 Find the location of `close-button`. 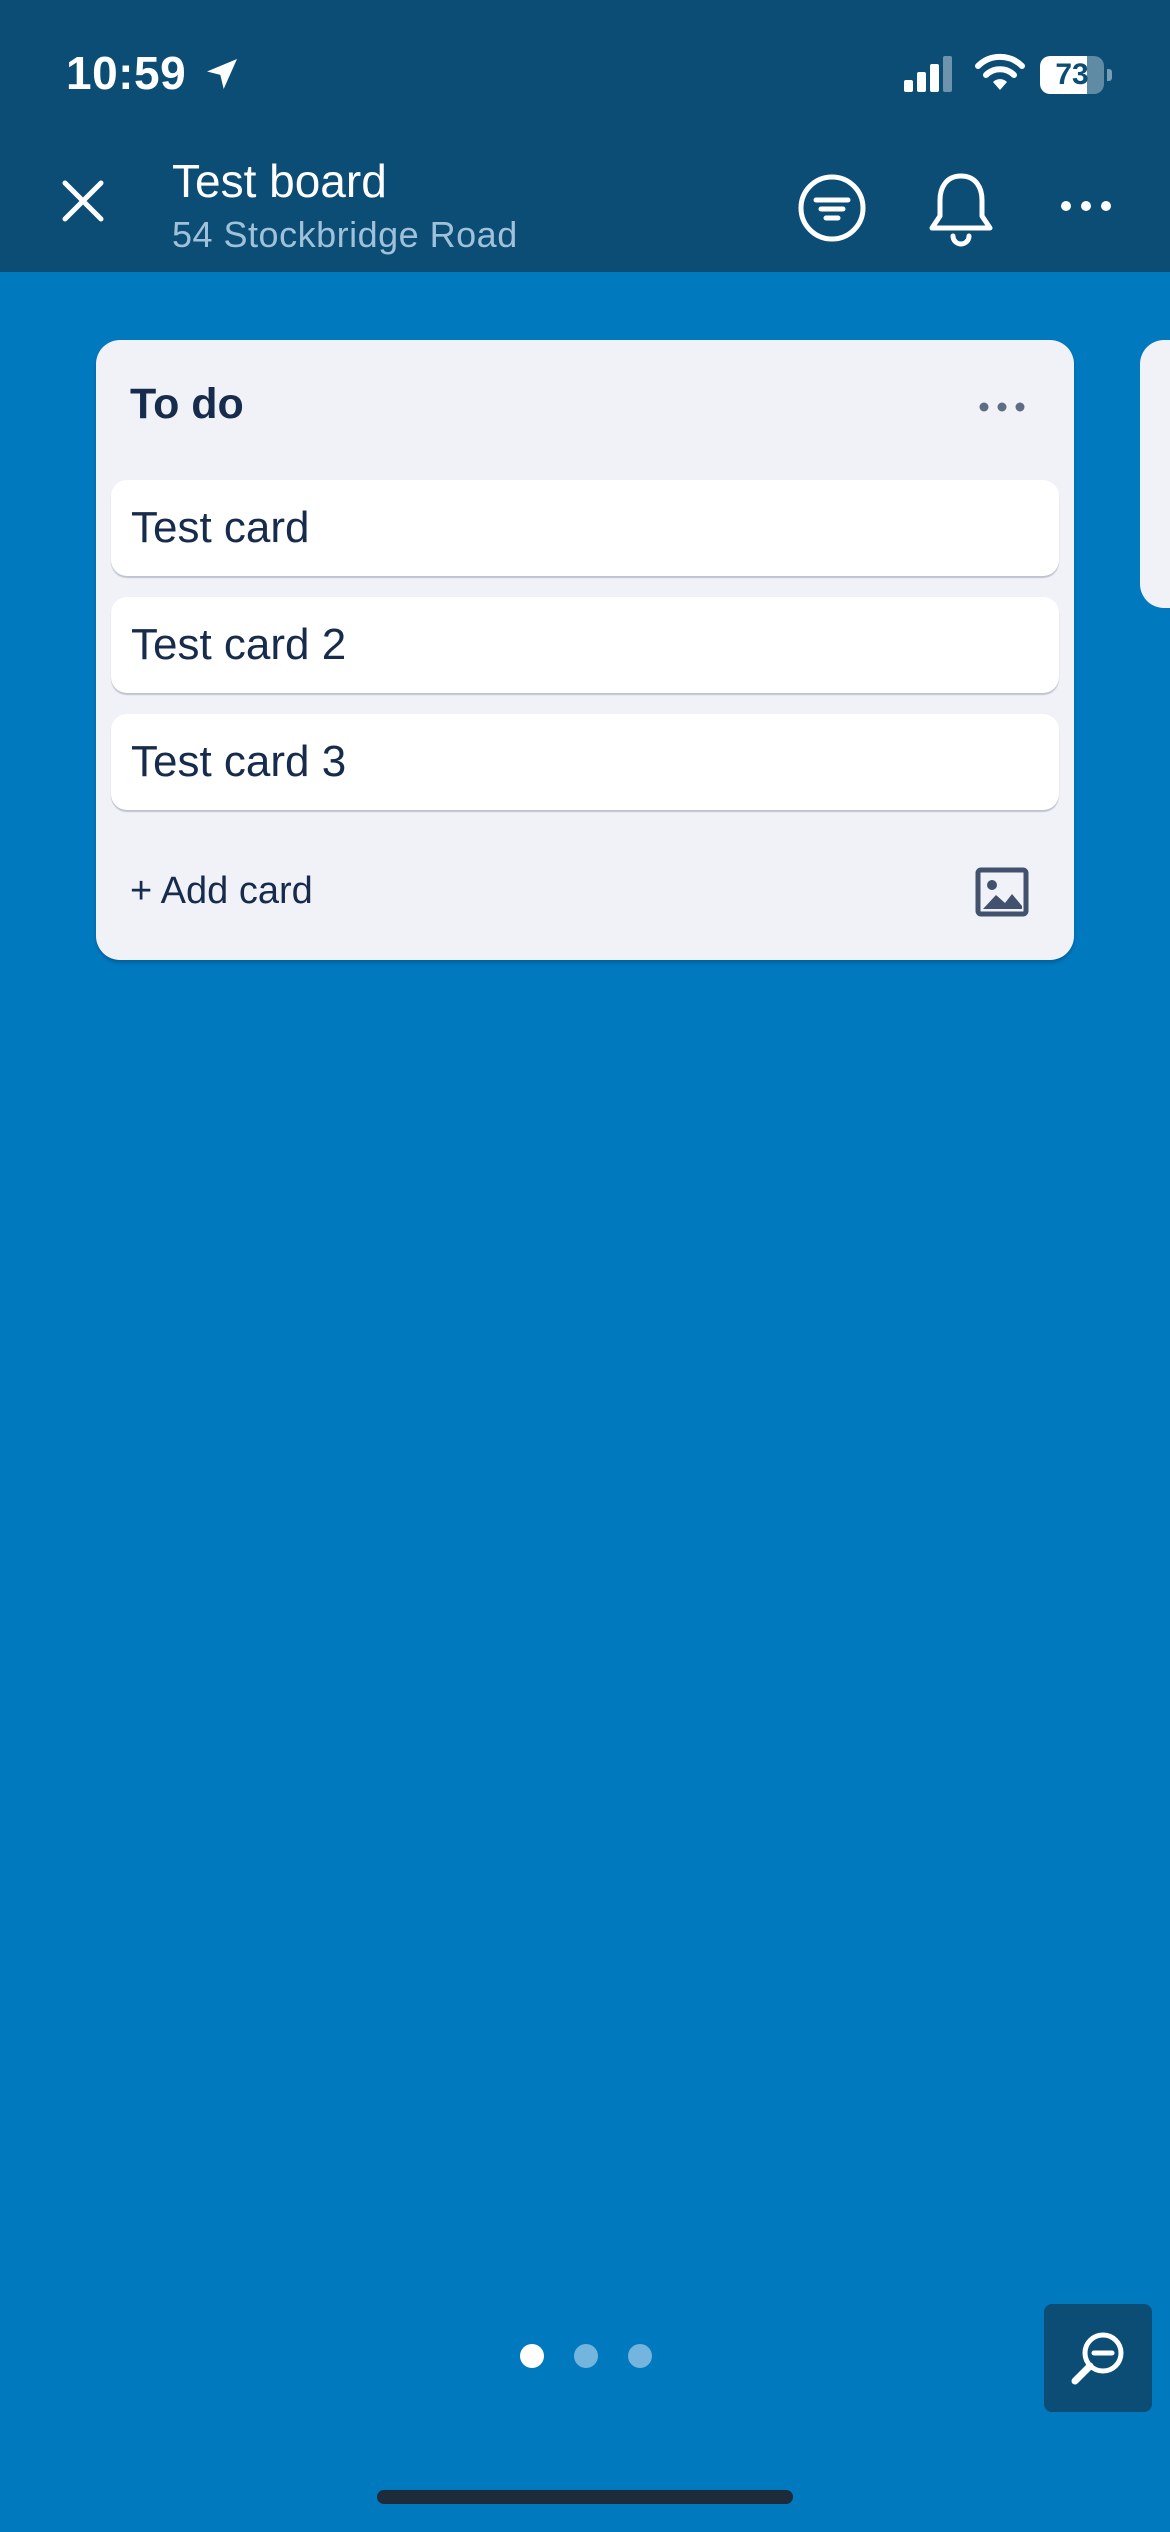

close-button is located at coordinates (83, 201).